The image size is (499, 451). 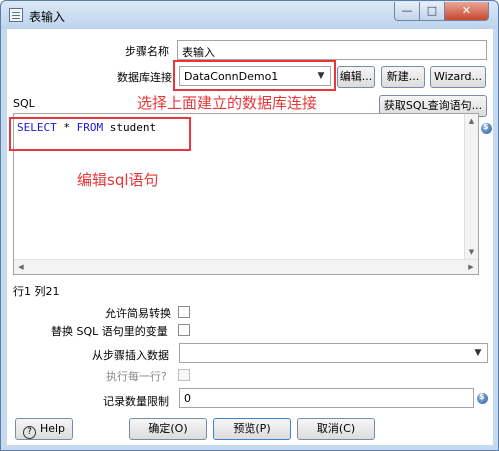 I want to click on preview-button: 预览(P), so click(x=252, y=429).